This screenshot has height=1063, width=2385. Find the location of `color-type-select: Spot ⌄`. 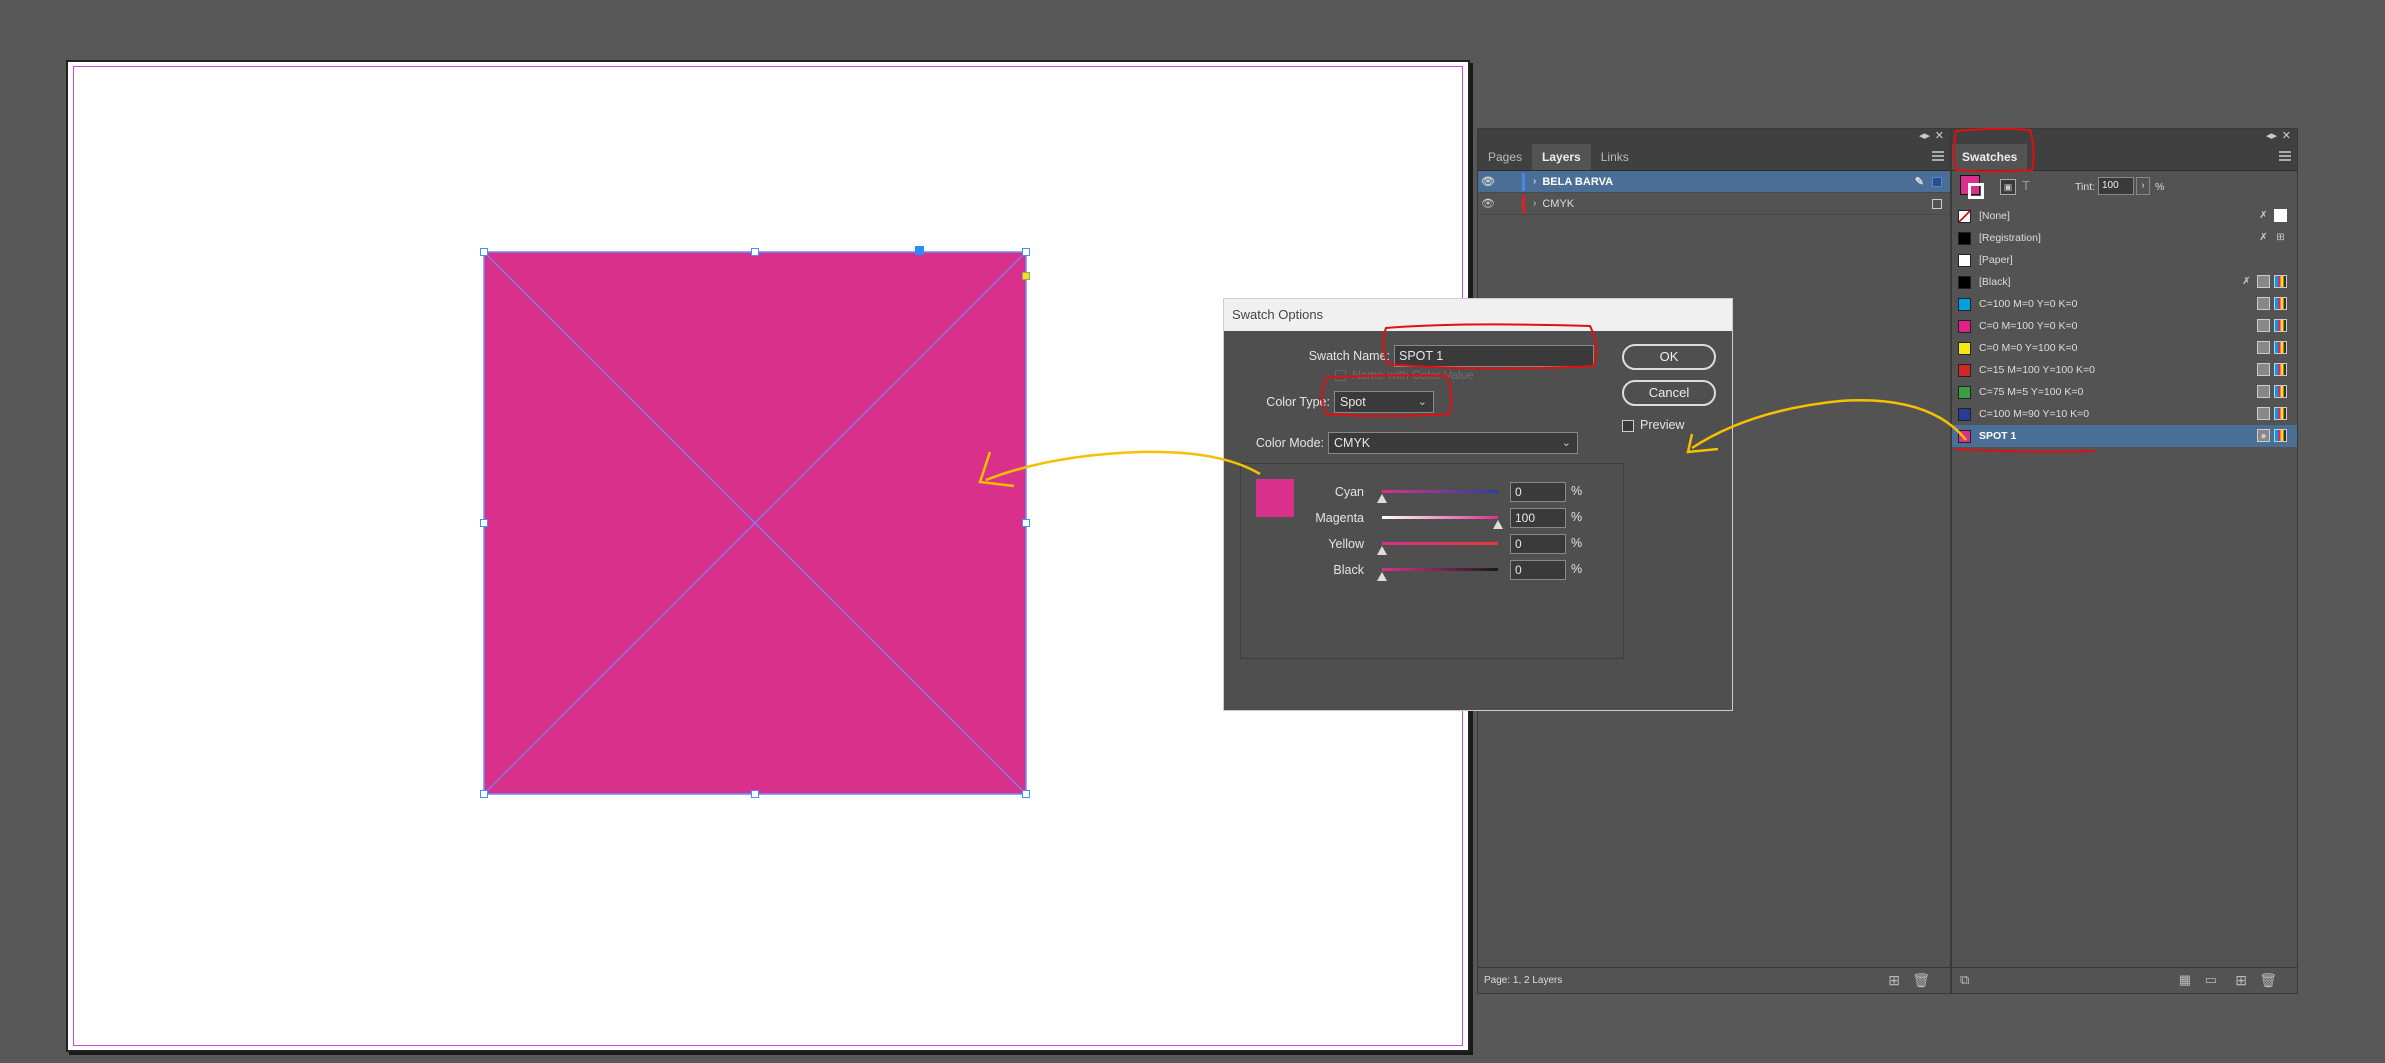

color-type-select: Spot ⌄ is located at coordinates (1384, 402).